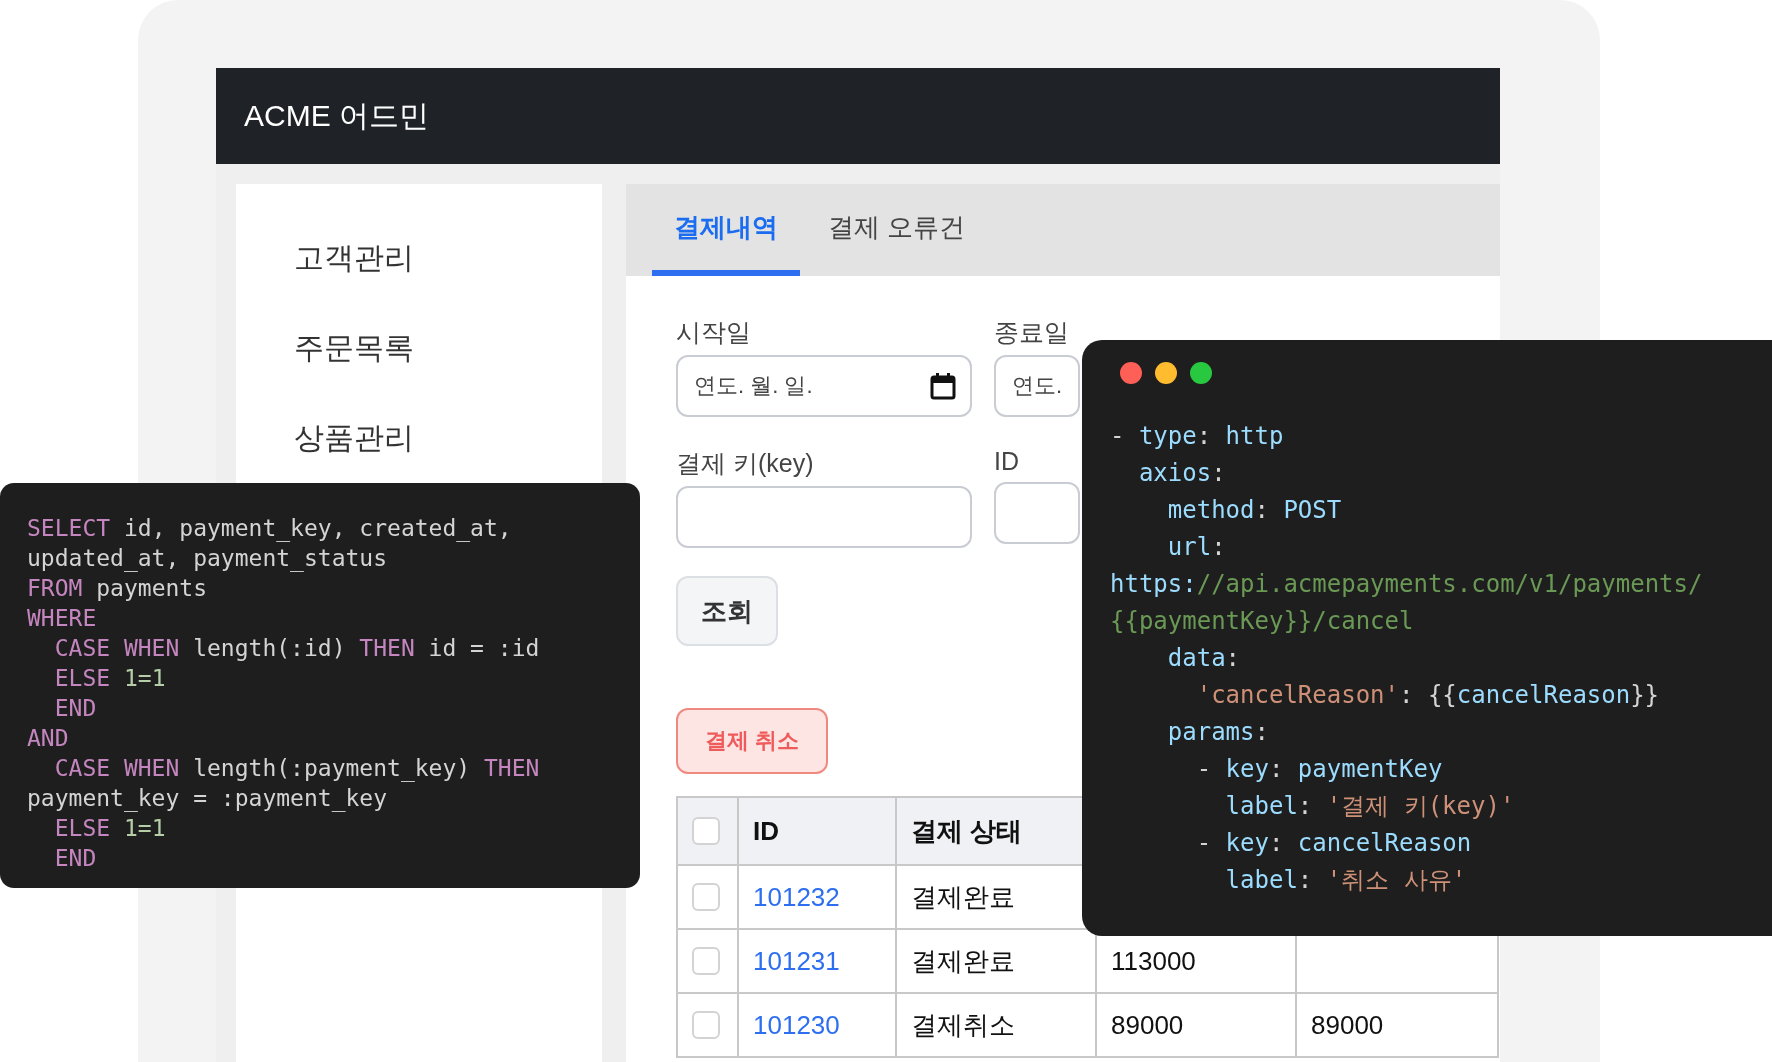 The image size is (1772, 1062). I want to click on code-line: label: '결제 키(key)', so click(1370, 806).